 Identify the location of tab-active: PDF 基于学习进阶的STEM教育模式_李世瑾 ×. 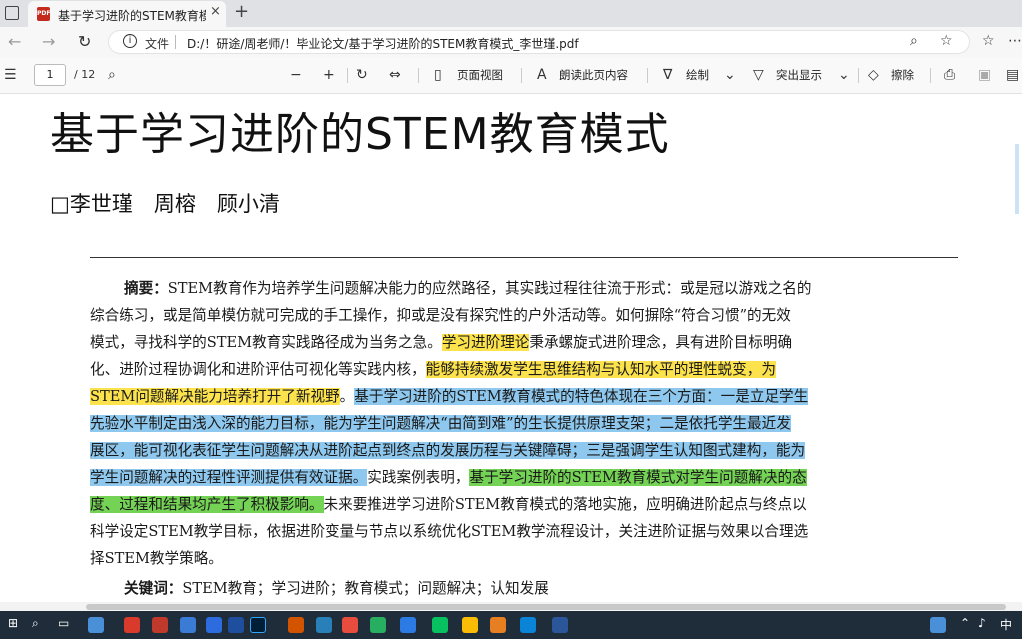
(127, 14).